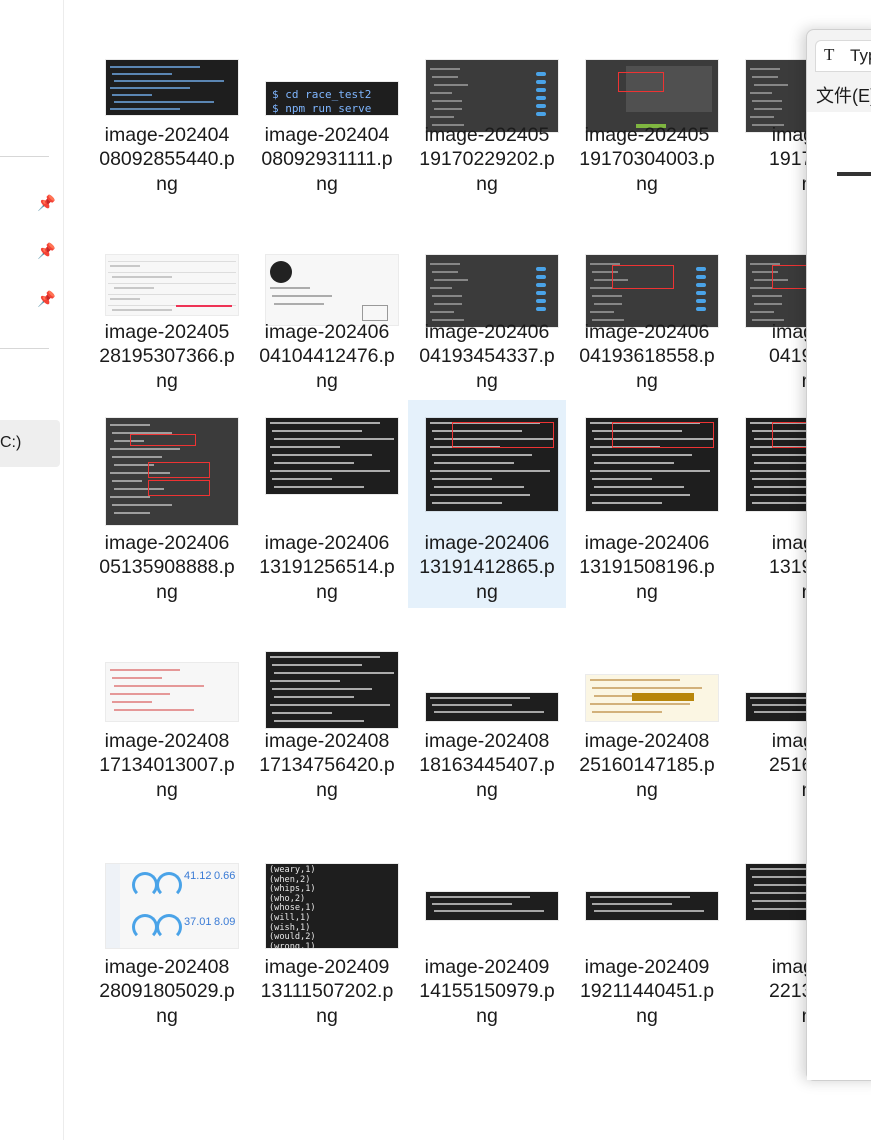 This screenshot has width=871, height=1140. Describe the element at coordinates (839, 596) in the screenshot. I see `editor-area` at that location.